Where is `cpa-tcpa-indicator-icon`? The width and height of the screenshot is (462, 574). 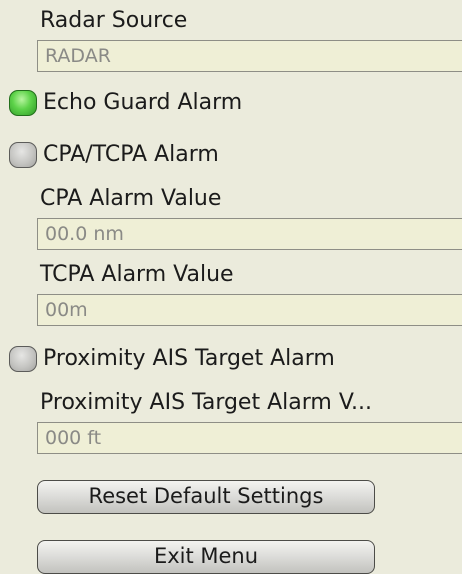 cpa-tcpa-indicator-icon is located at coordinates (23, 155).